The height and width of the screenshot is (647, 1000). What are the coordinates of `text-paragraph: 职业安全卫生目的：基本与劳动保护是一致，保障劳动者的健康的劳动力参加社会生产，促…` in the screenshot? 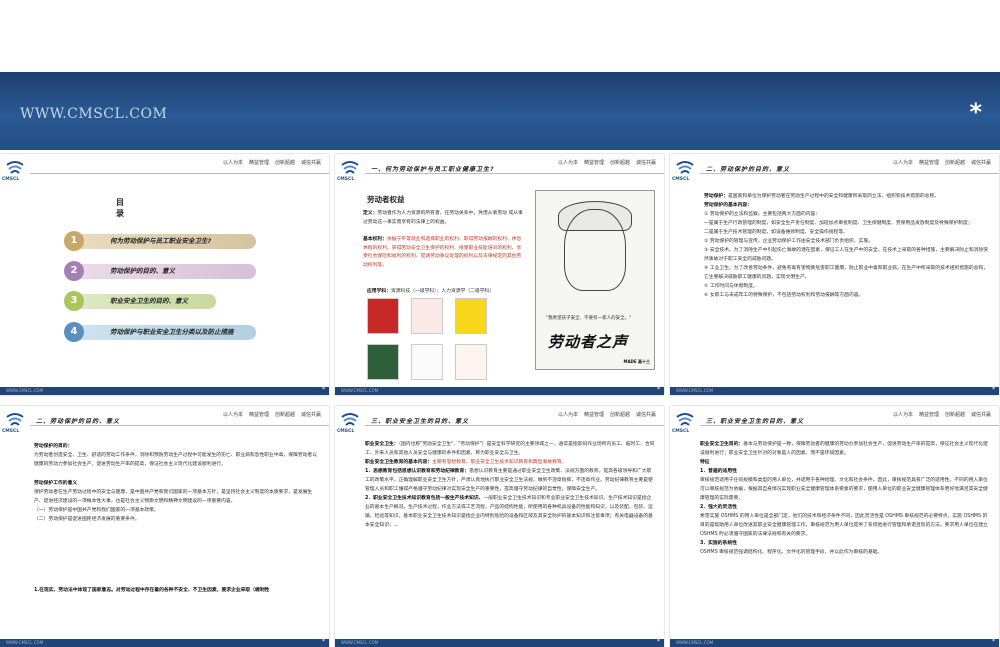 It's located at (844, 449).